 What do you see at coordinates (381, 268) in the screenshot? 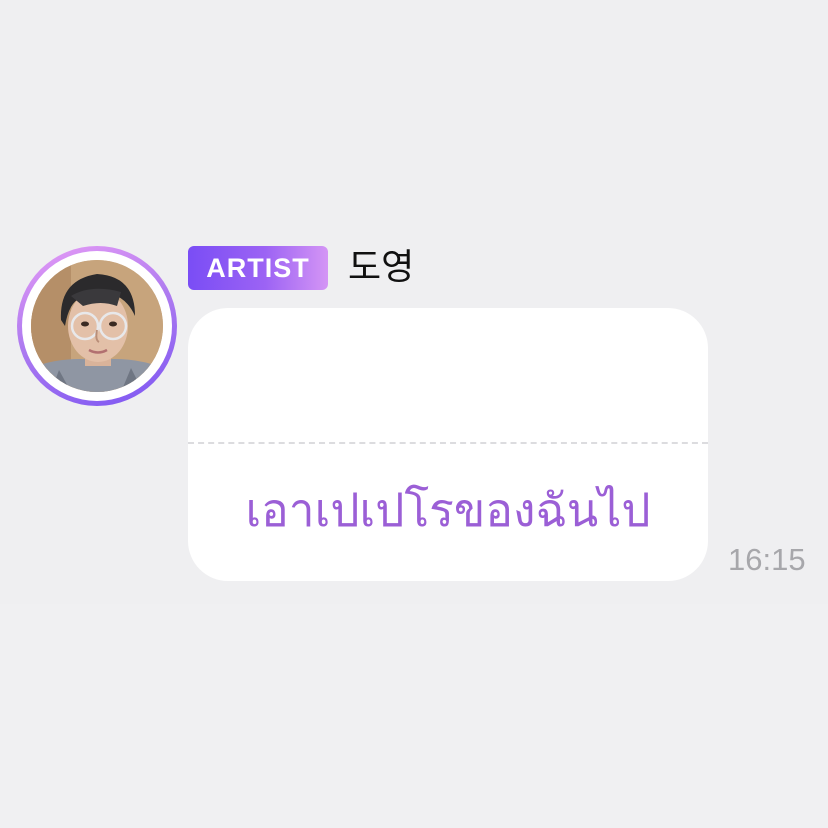
I see `sender-name: 도영` at bounding box center [381, 268].